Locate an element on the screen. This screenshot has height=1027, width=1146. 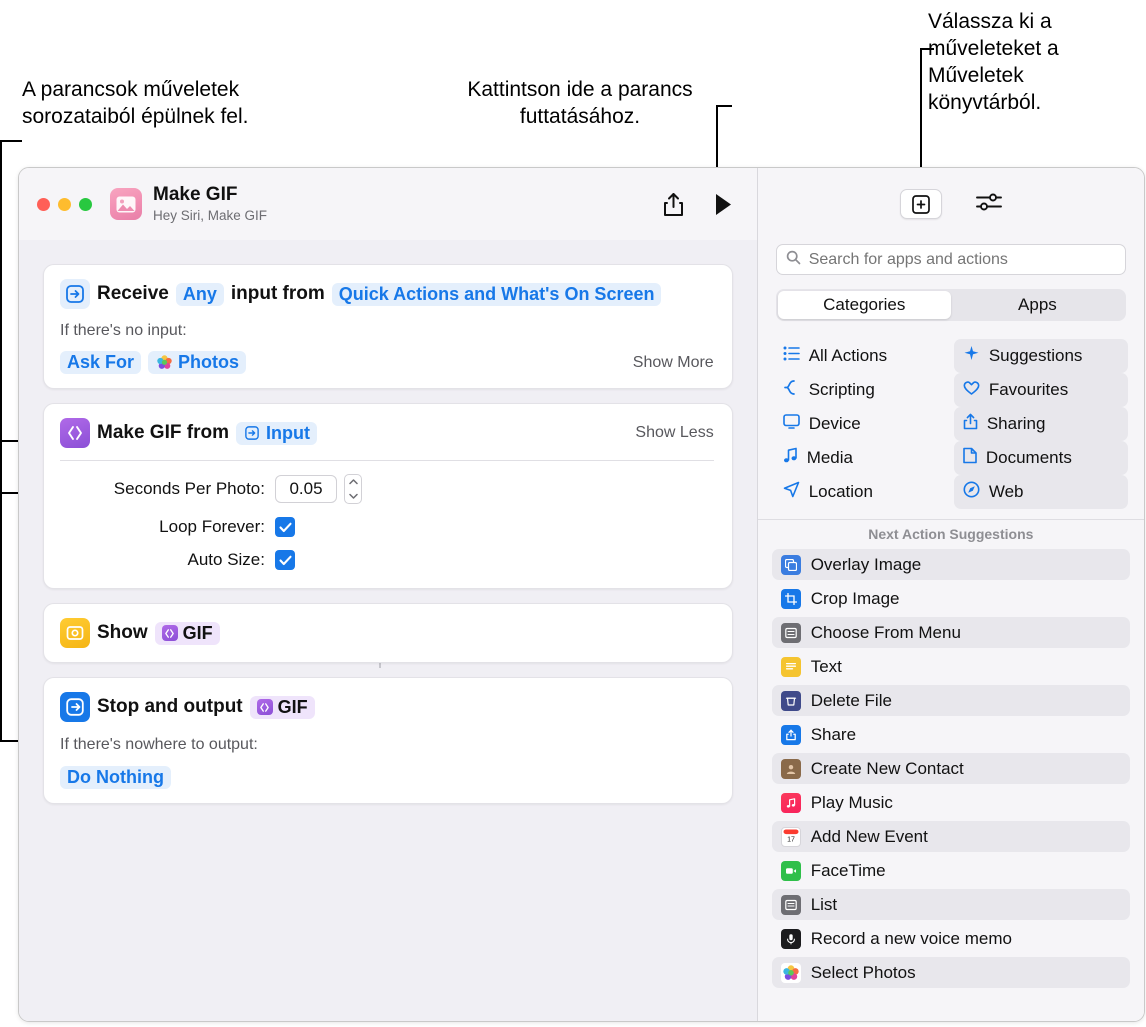
stop-output-nowhere-label-row: If there's nowhere to output: is located at coordinates (387, 745).